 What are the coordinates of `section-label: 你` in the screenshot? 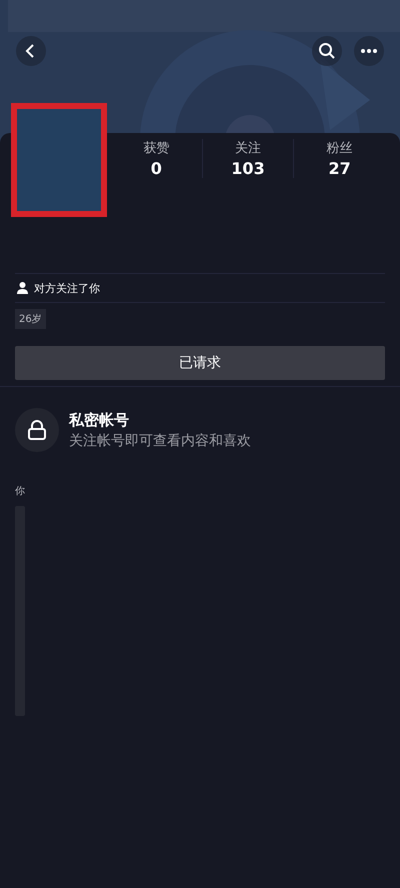 It's located at (20, 491).